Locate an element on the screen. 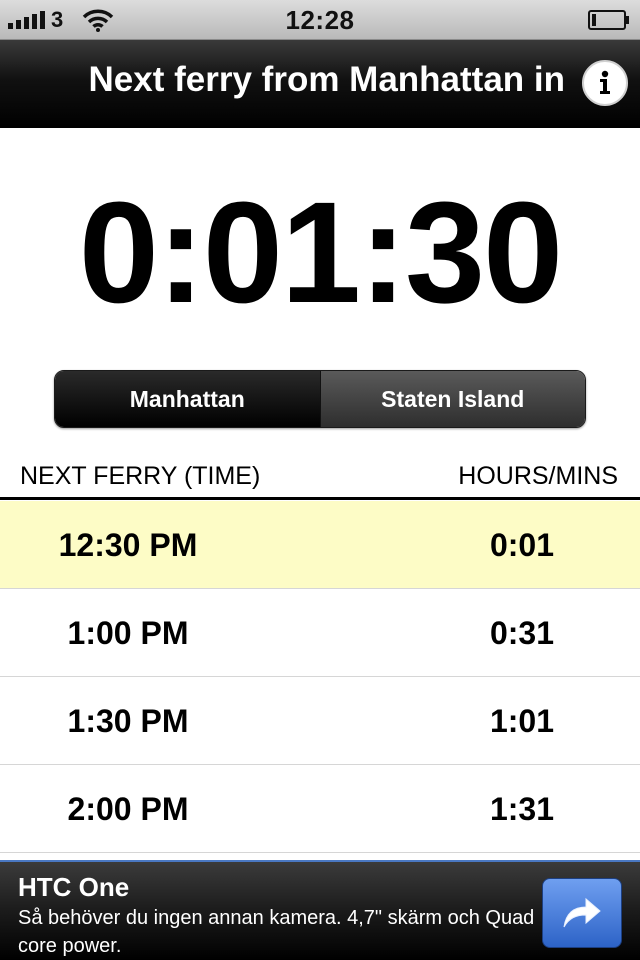  direction-segmented-control: Manhattan Staten Island is located at coordinates (320, 399).